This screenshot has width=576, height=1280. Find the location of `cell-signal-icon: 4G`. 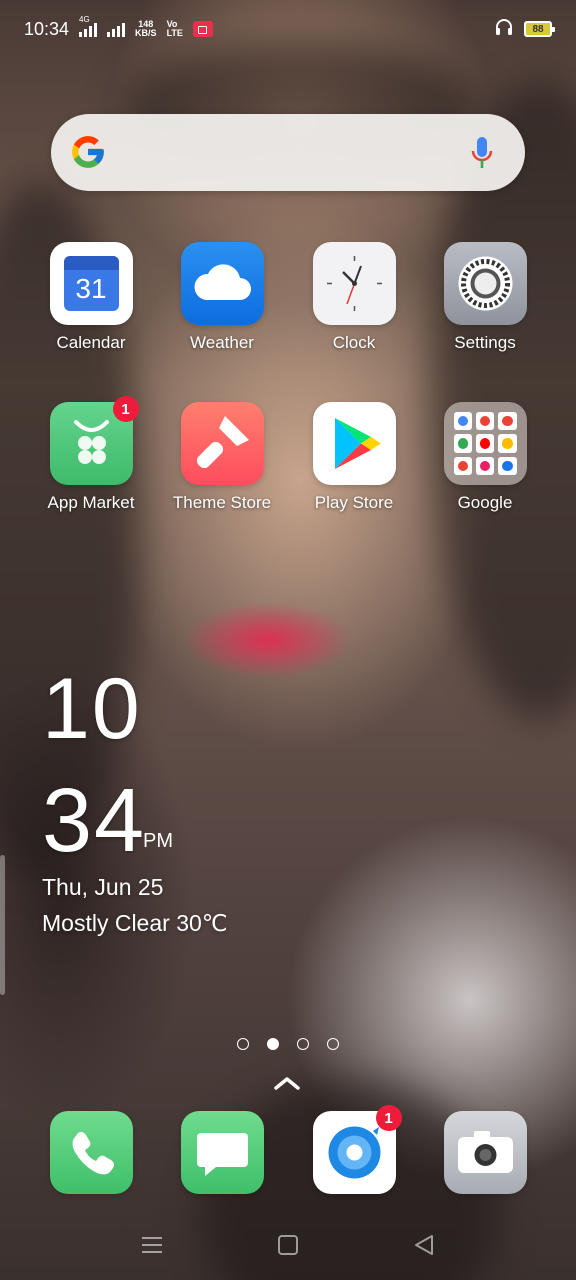

cell-signal-icon: 4G is located at coordinates (88, 26).